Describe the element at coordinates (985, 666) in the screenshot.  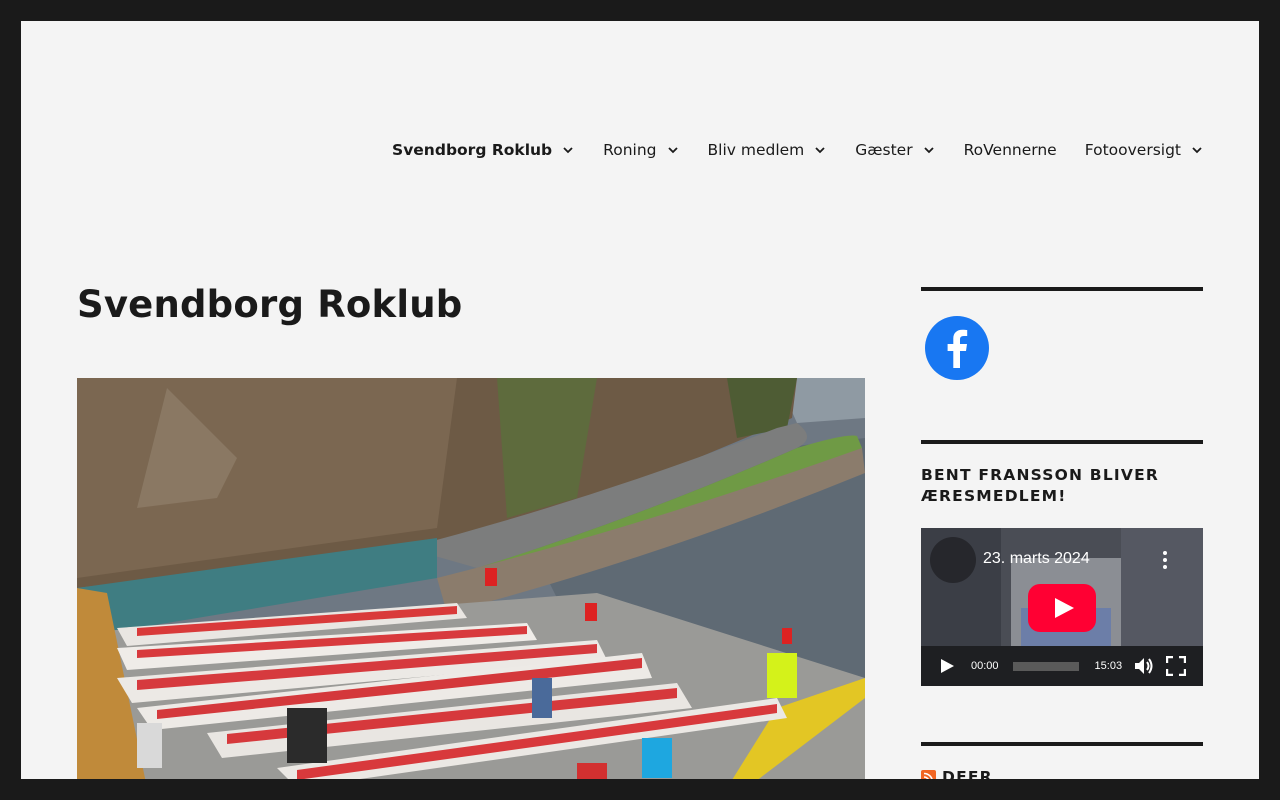
I see `current-time: 00:00` at that location.